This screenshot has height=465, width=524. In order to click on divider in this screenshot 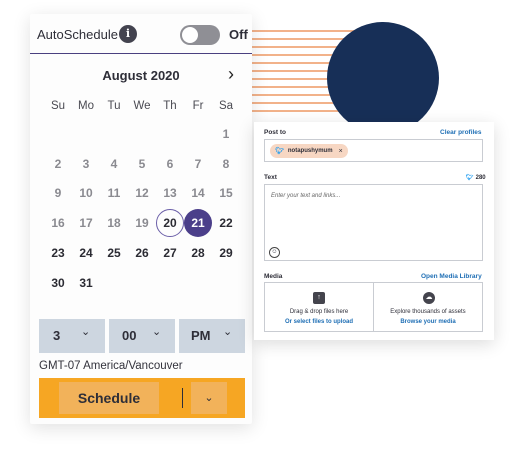, I will do `click(182, 398)`.